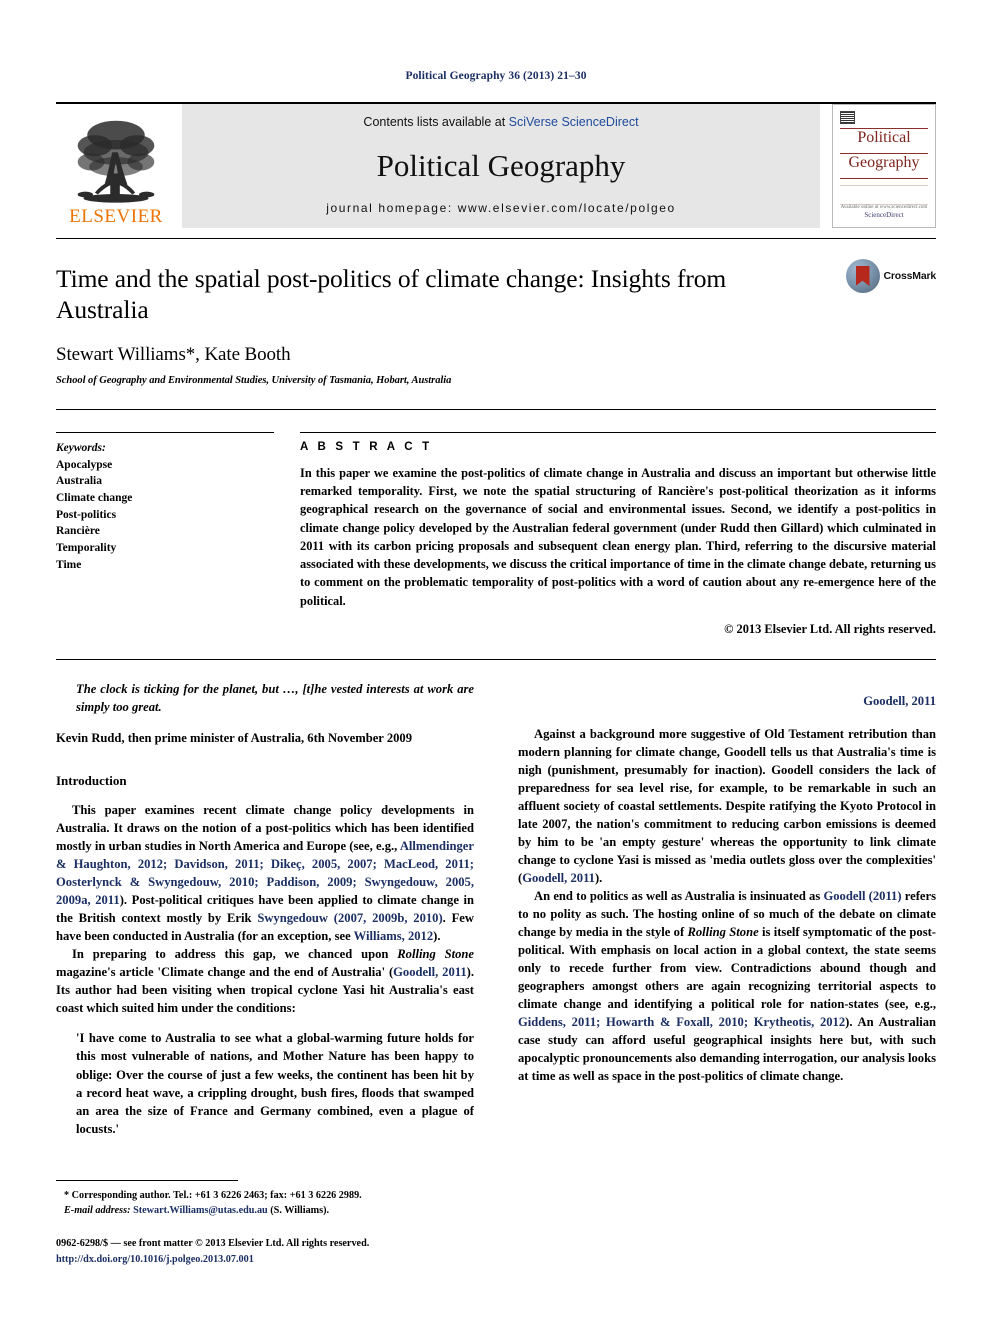 This screenshot has width=992, height=1323. Describe the element at coordinates (598, 877) in the screenshot. I see `paragraph-3-end: ).` at that location.